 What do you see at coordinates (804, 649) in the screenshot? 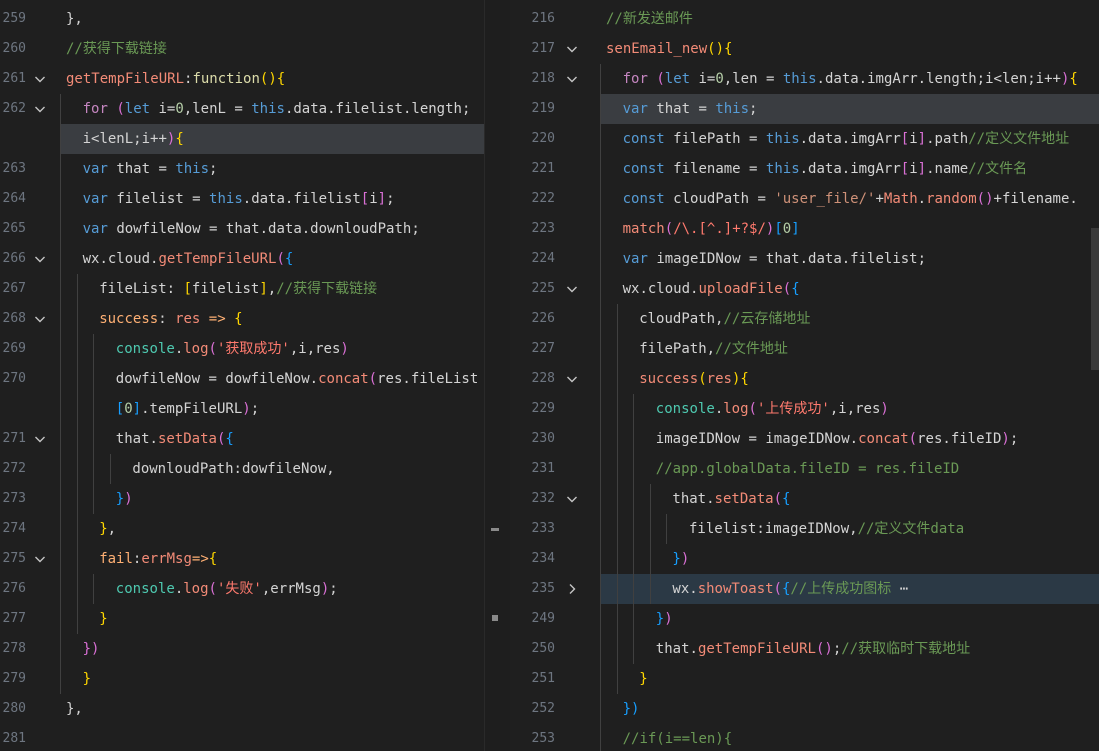
I see `code-line: 250 that.getTempFileURL();//获取临时下载地址` at bounding box center [804, 649].